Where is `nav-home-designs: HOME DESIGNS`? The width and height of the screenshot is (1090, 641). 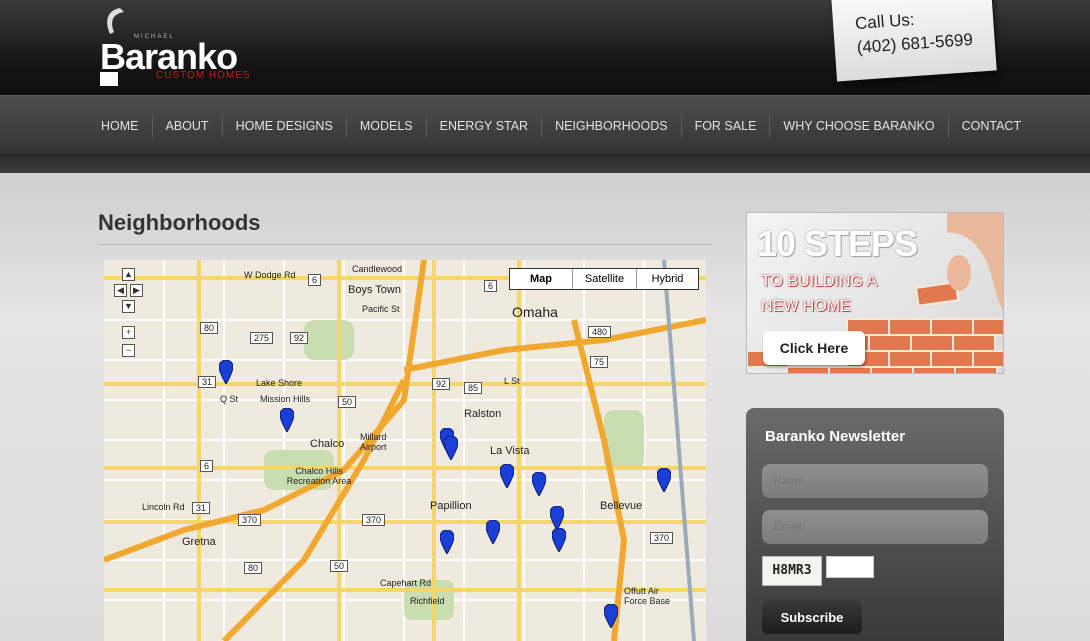 nav-home-designs: HOME DESIGNS is located at coordinates (283, 127).